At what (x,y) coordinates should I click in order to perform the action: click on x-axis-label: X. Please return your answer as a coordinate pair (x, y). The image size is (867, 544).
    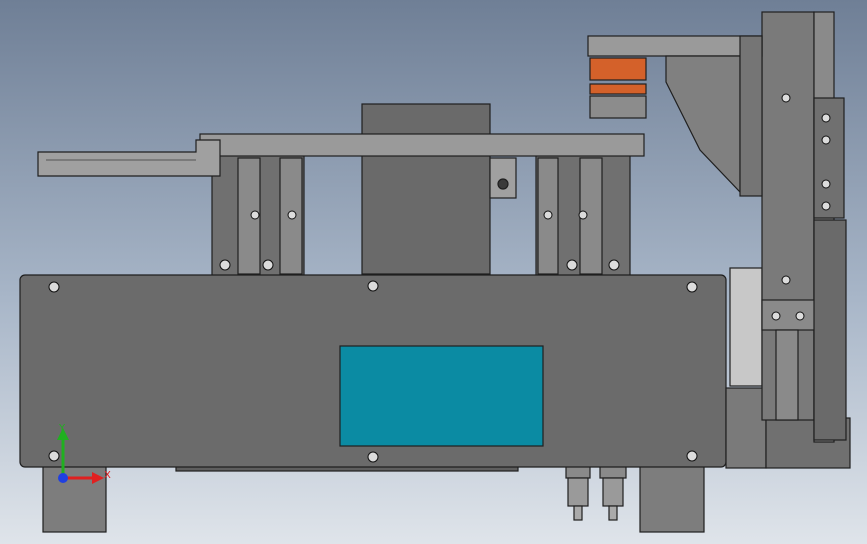
    Looking at the image, I should click on (107, 475).